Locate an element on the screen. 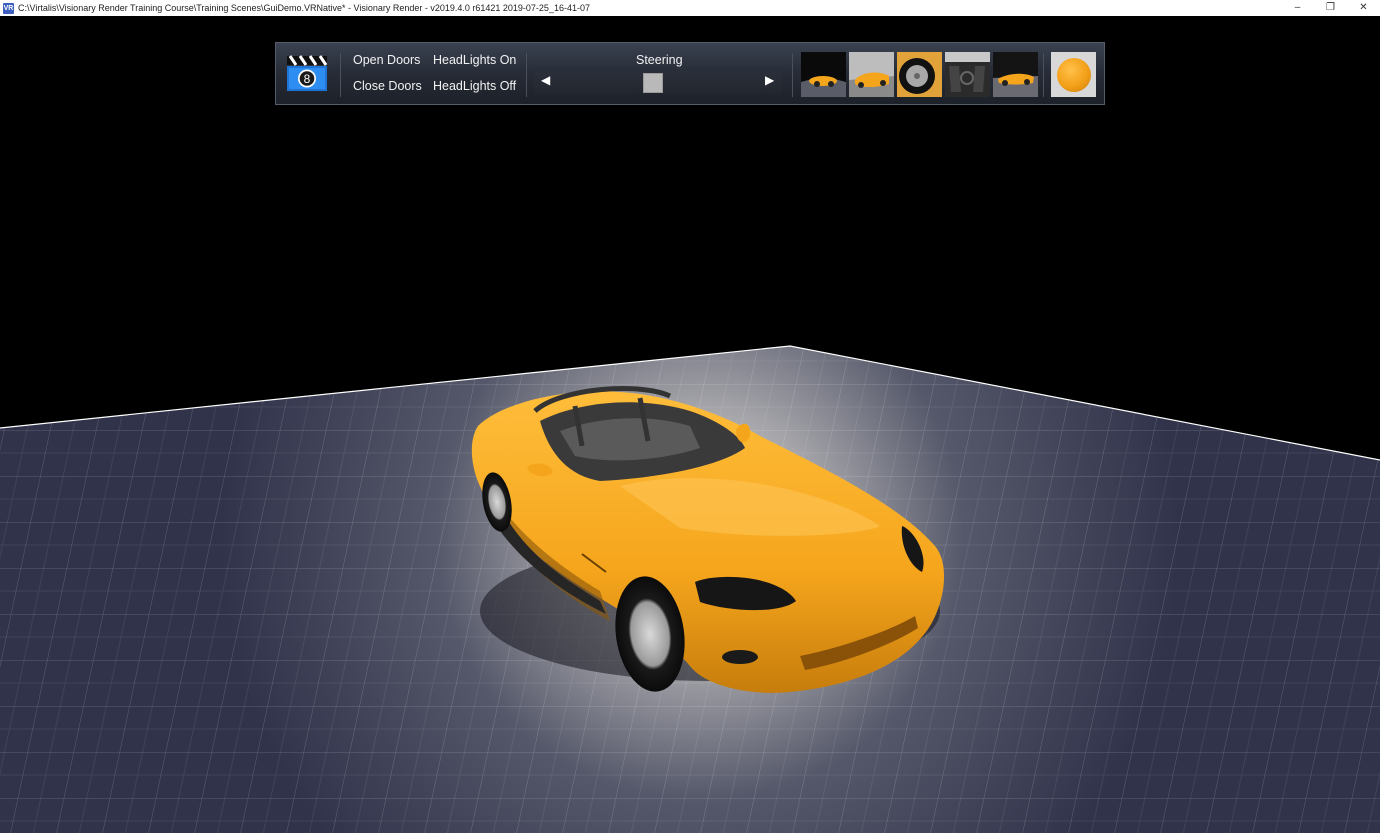  close-button: ✕ is located at coordinates (1363, 8).